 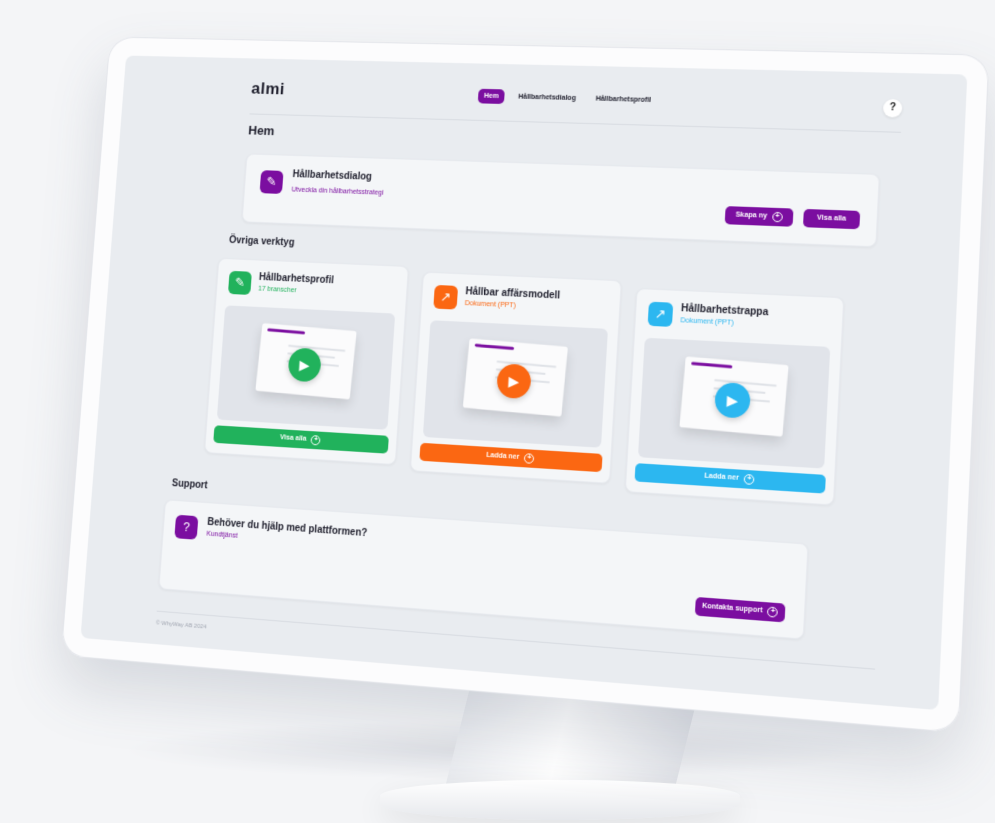 What do you see at coordinates (181, 625) in the screenshot?
I see `copyright: © WhyWay AB 2024` at bounding box center [181, 625].